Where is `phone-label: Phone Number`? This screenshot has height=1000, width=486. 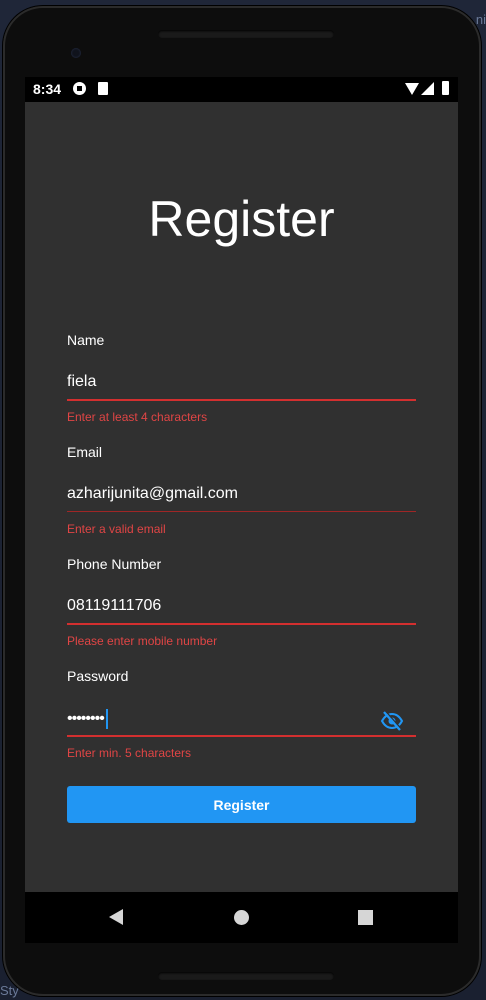 phone-label: Phone Number is located at coordinates (114, 564).